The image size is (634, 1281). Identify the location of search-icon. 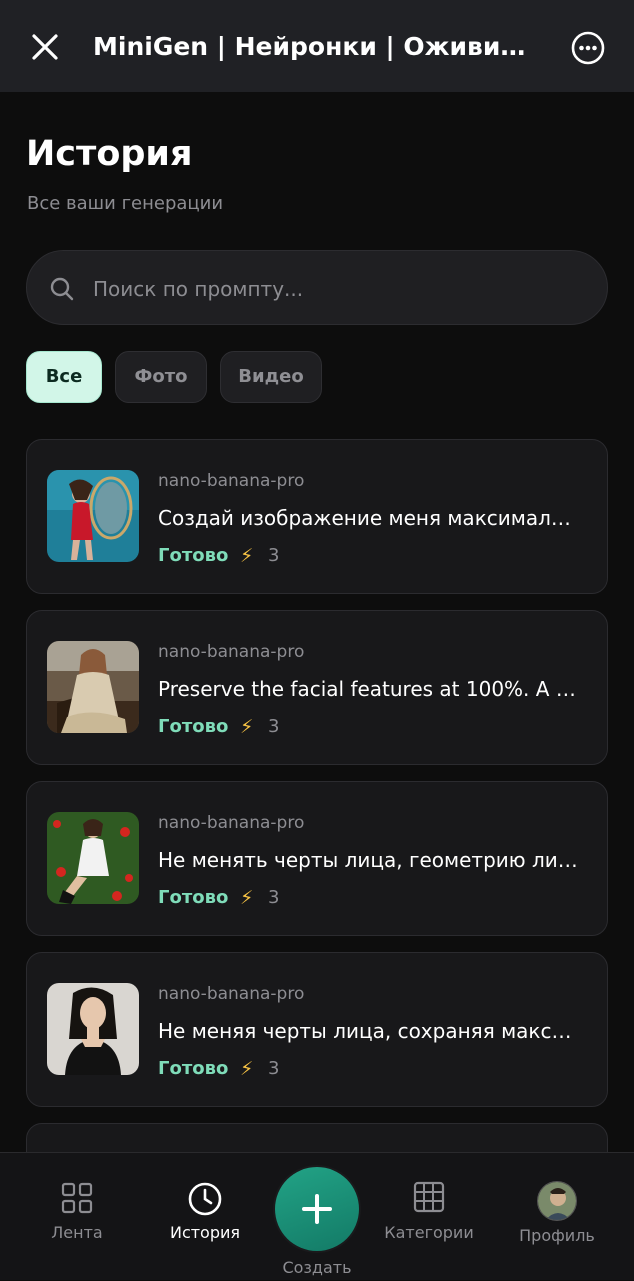
(62, 289).